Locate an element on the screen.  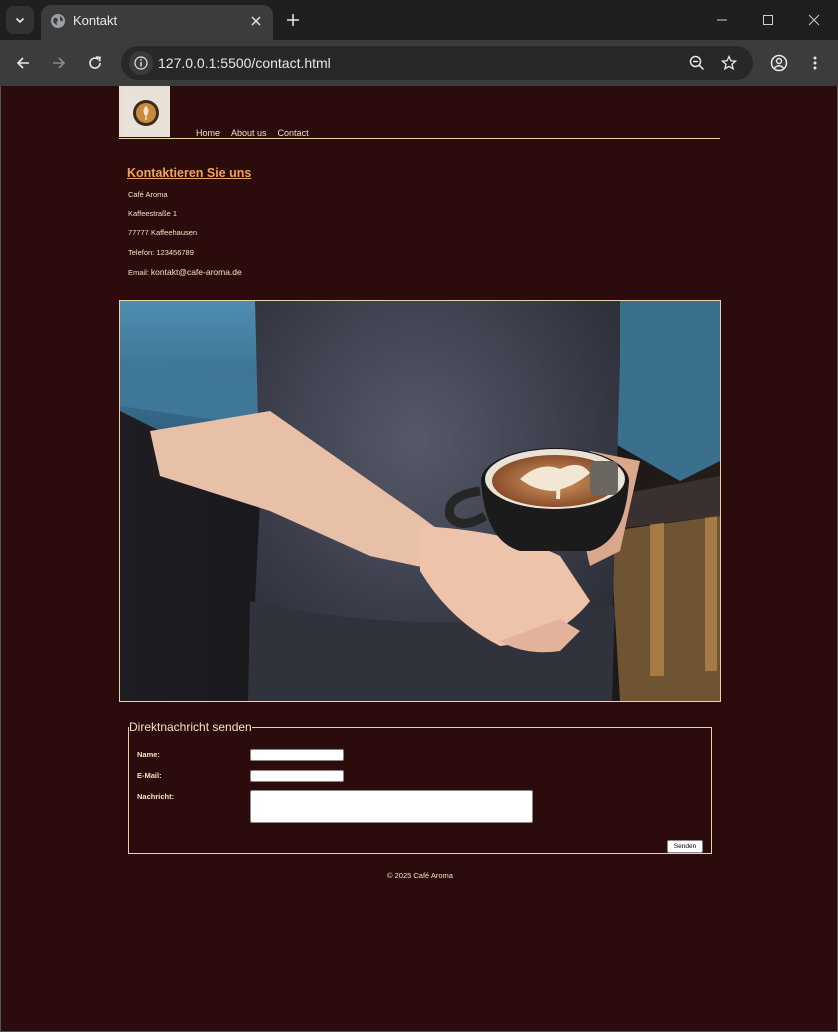
back-button is located at coordinates (23, 63).